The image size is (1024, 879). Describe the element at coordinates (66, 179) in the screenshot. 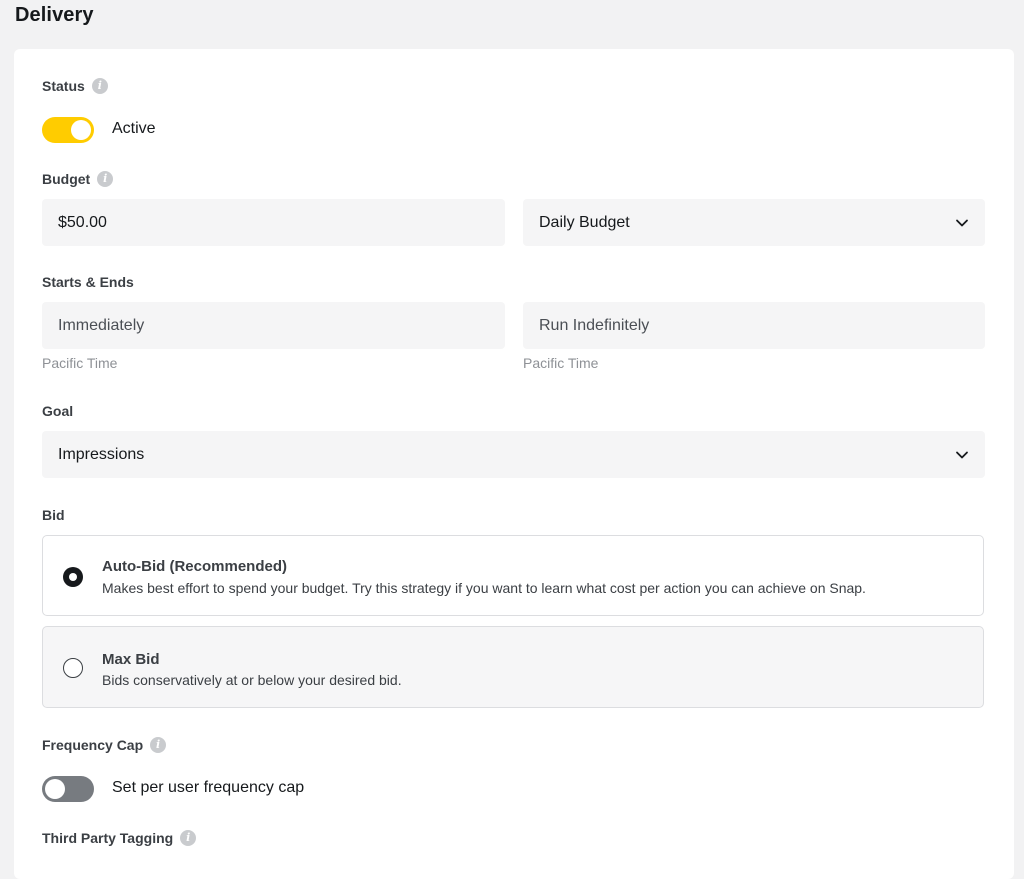

I see `budget-label-text: Budget` at that location.